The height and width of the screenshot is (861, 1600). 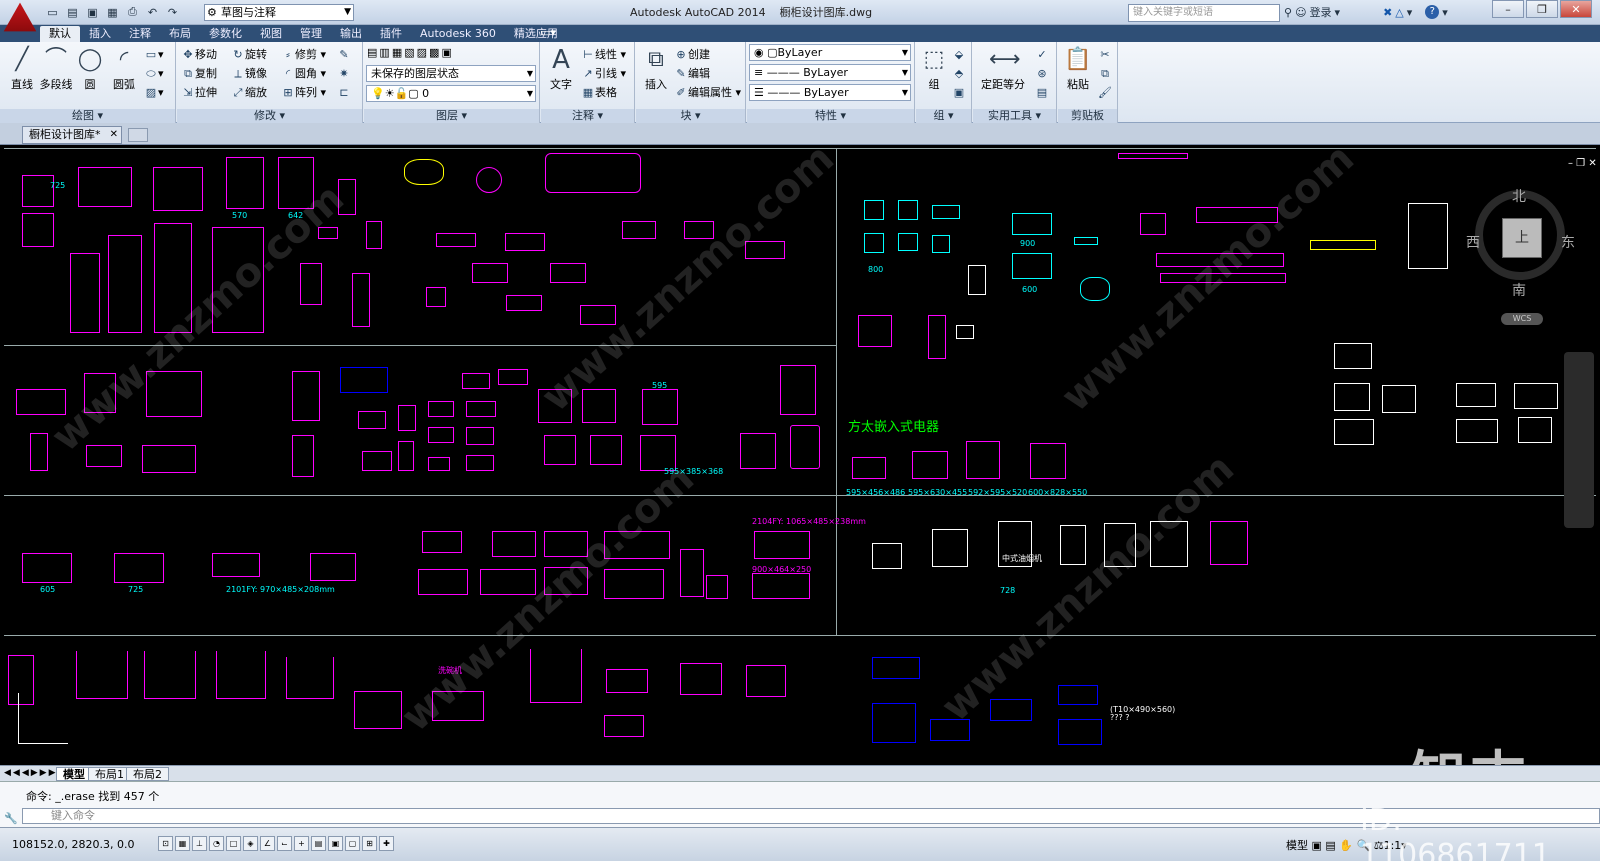 I want to click on panel-title-draw: 绘图 ▾, so click(x=87, y=116).